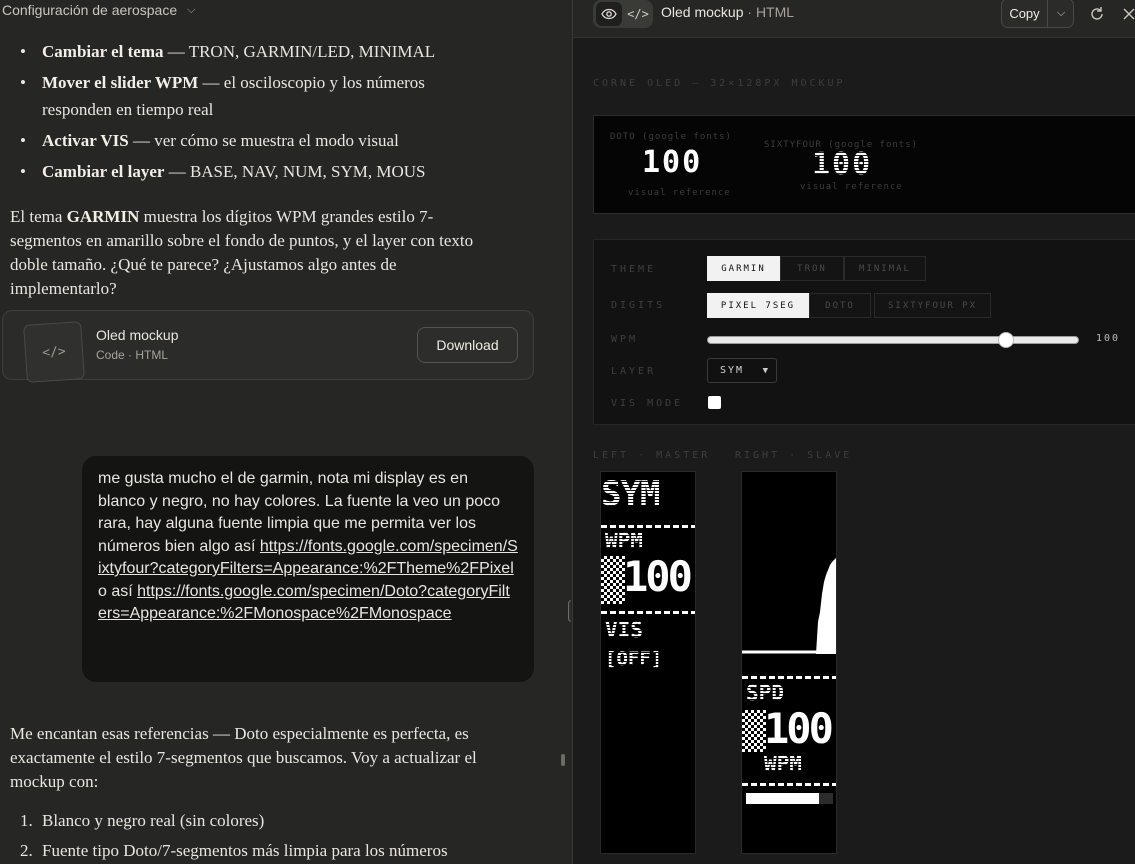 This screenshot has width=1135, height=864. I want to click on spd-unit-oled: WPM, so click(783, 764).